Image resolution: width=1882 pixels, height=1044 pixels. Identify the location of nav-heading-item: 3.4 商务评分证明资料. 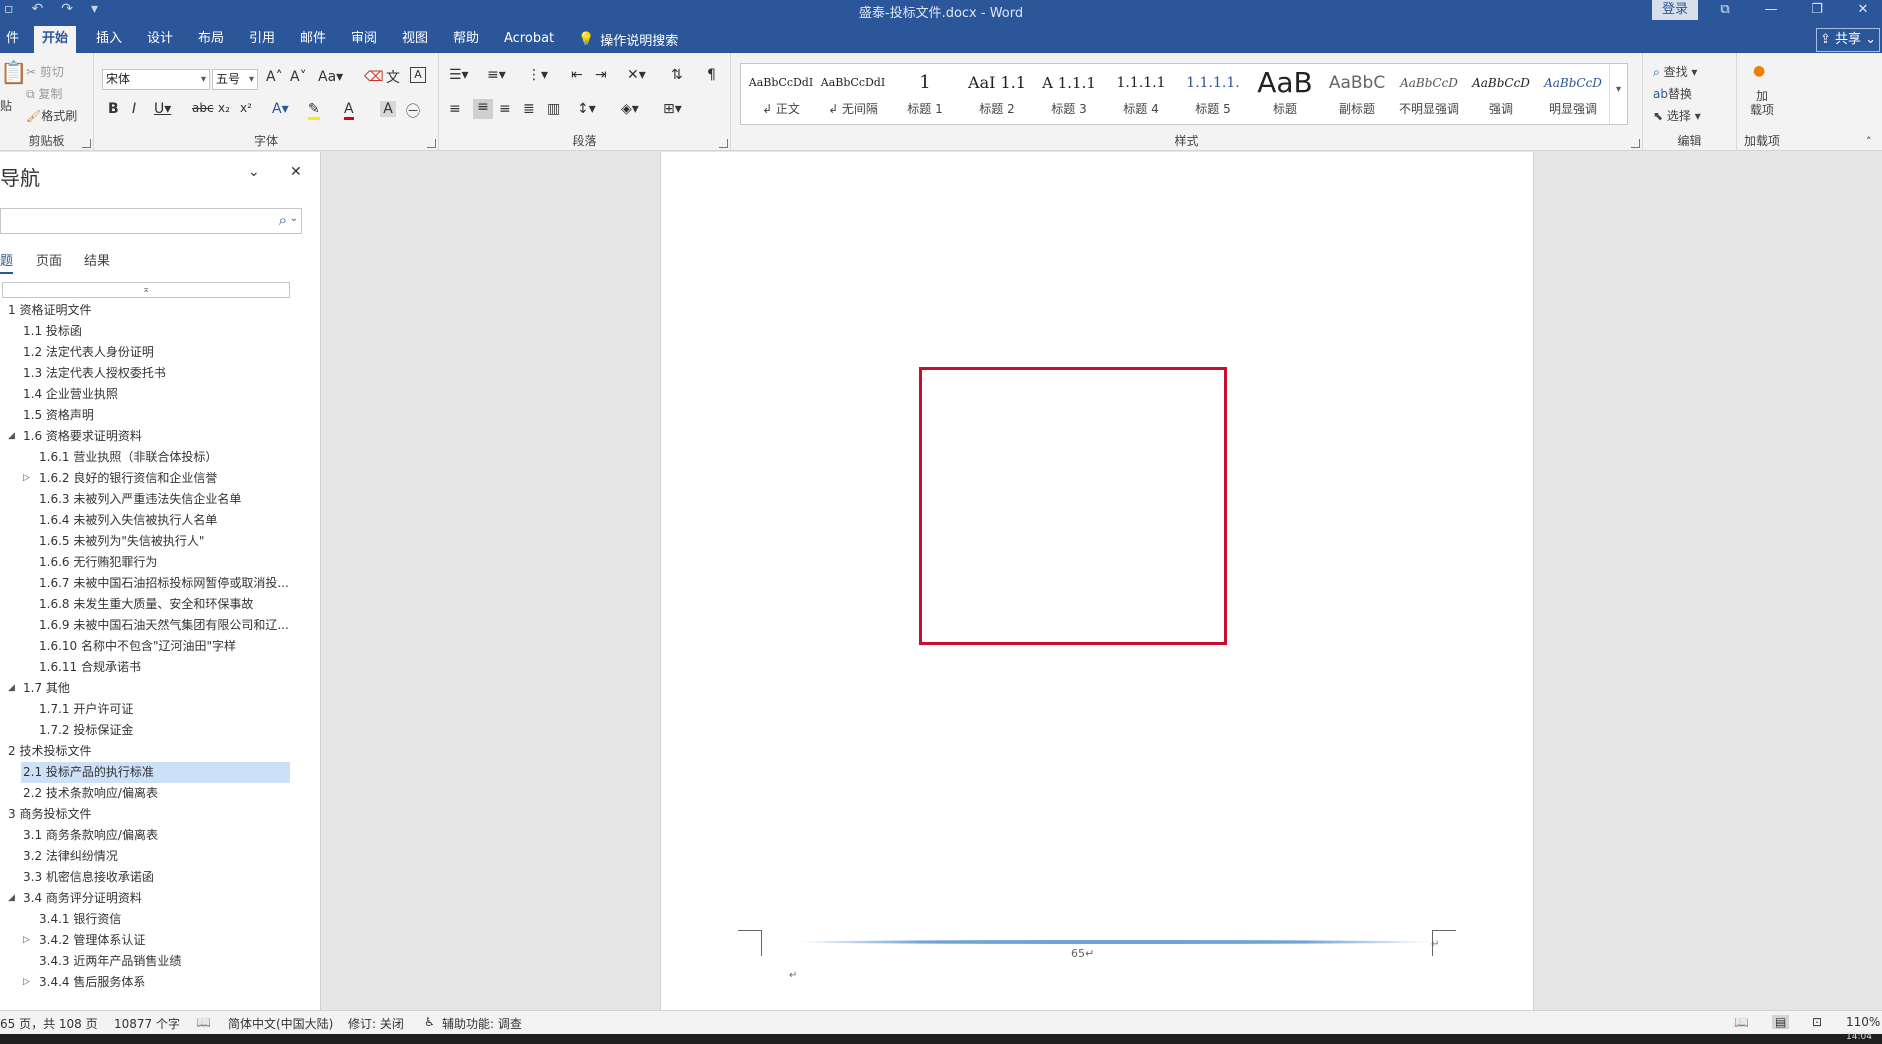
(155, 898).